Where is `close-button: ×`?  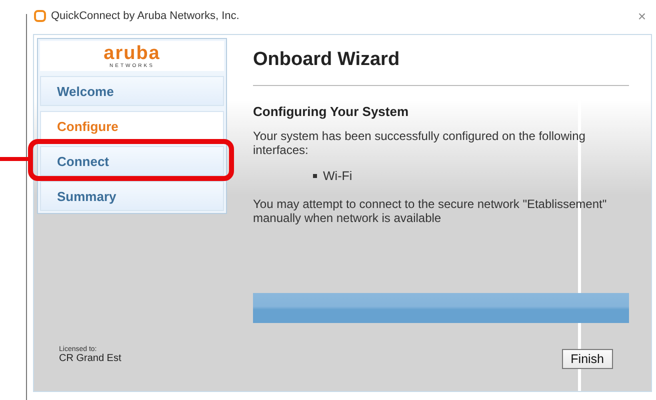 close-button: × is located at coordinates (642, 16).